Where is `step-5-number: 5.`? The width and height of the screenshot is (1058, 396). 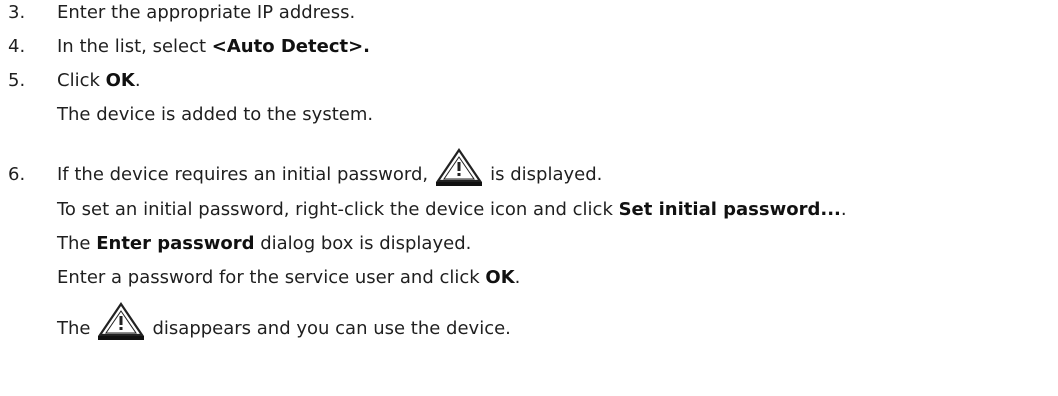
step-5-number: 5. is located at coordinates (17, 80).